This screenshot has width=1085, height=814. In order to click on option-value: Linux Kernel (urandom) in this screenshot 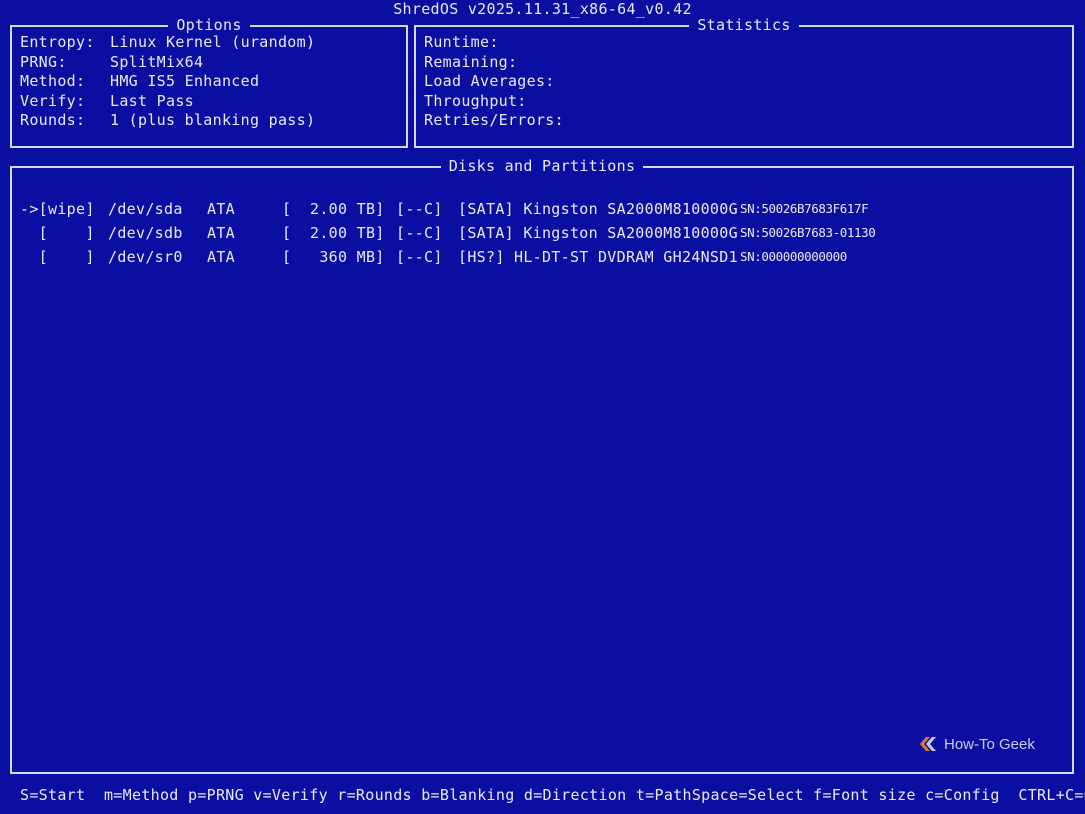, I will do `click(213, 42)`.